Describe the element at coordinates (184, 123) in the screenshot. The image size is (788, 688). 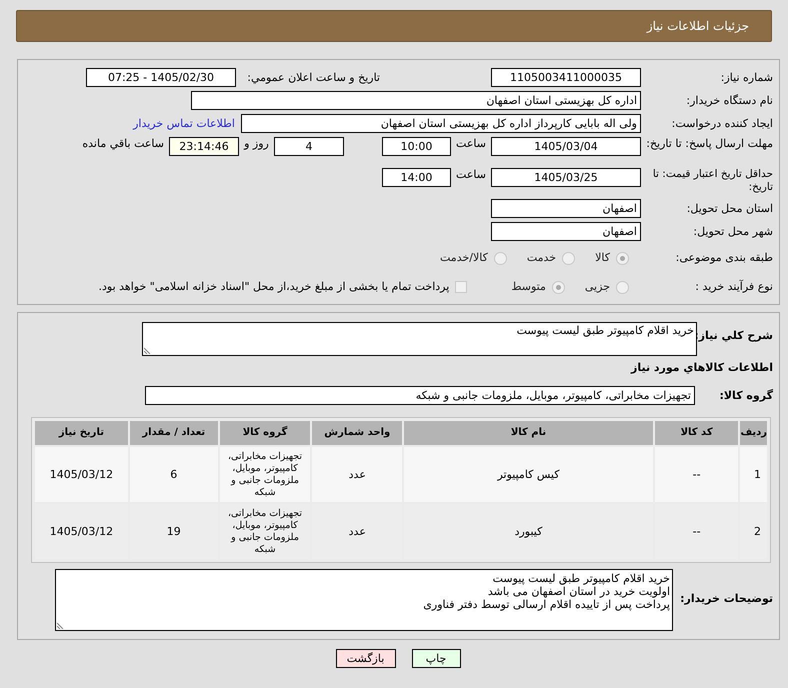
I see `buyer-contact-link: اطلاعات تماس خریدار` at that location.